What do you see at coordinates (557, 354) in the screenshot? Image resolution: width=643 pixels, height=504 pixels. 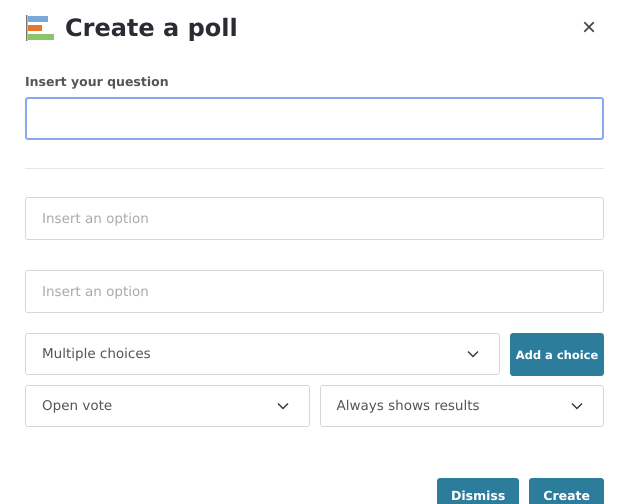 I see `add-choice-button: Add a choice` at bounding box center [557, 354].